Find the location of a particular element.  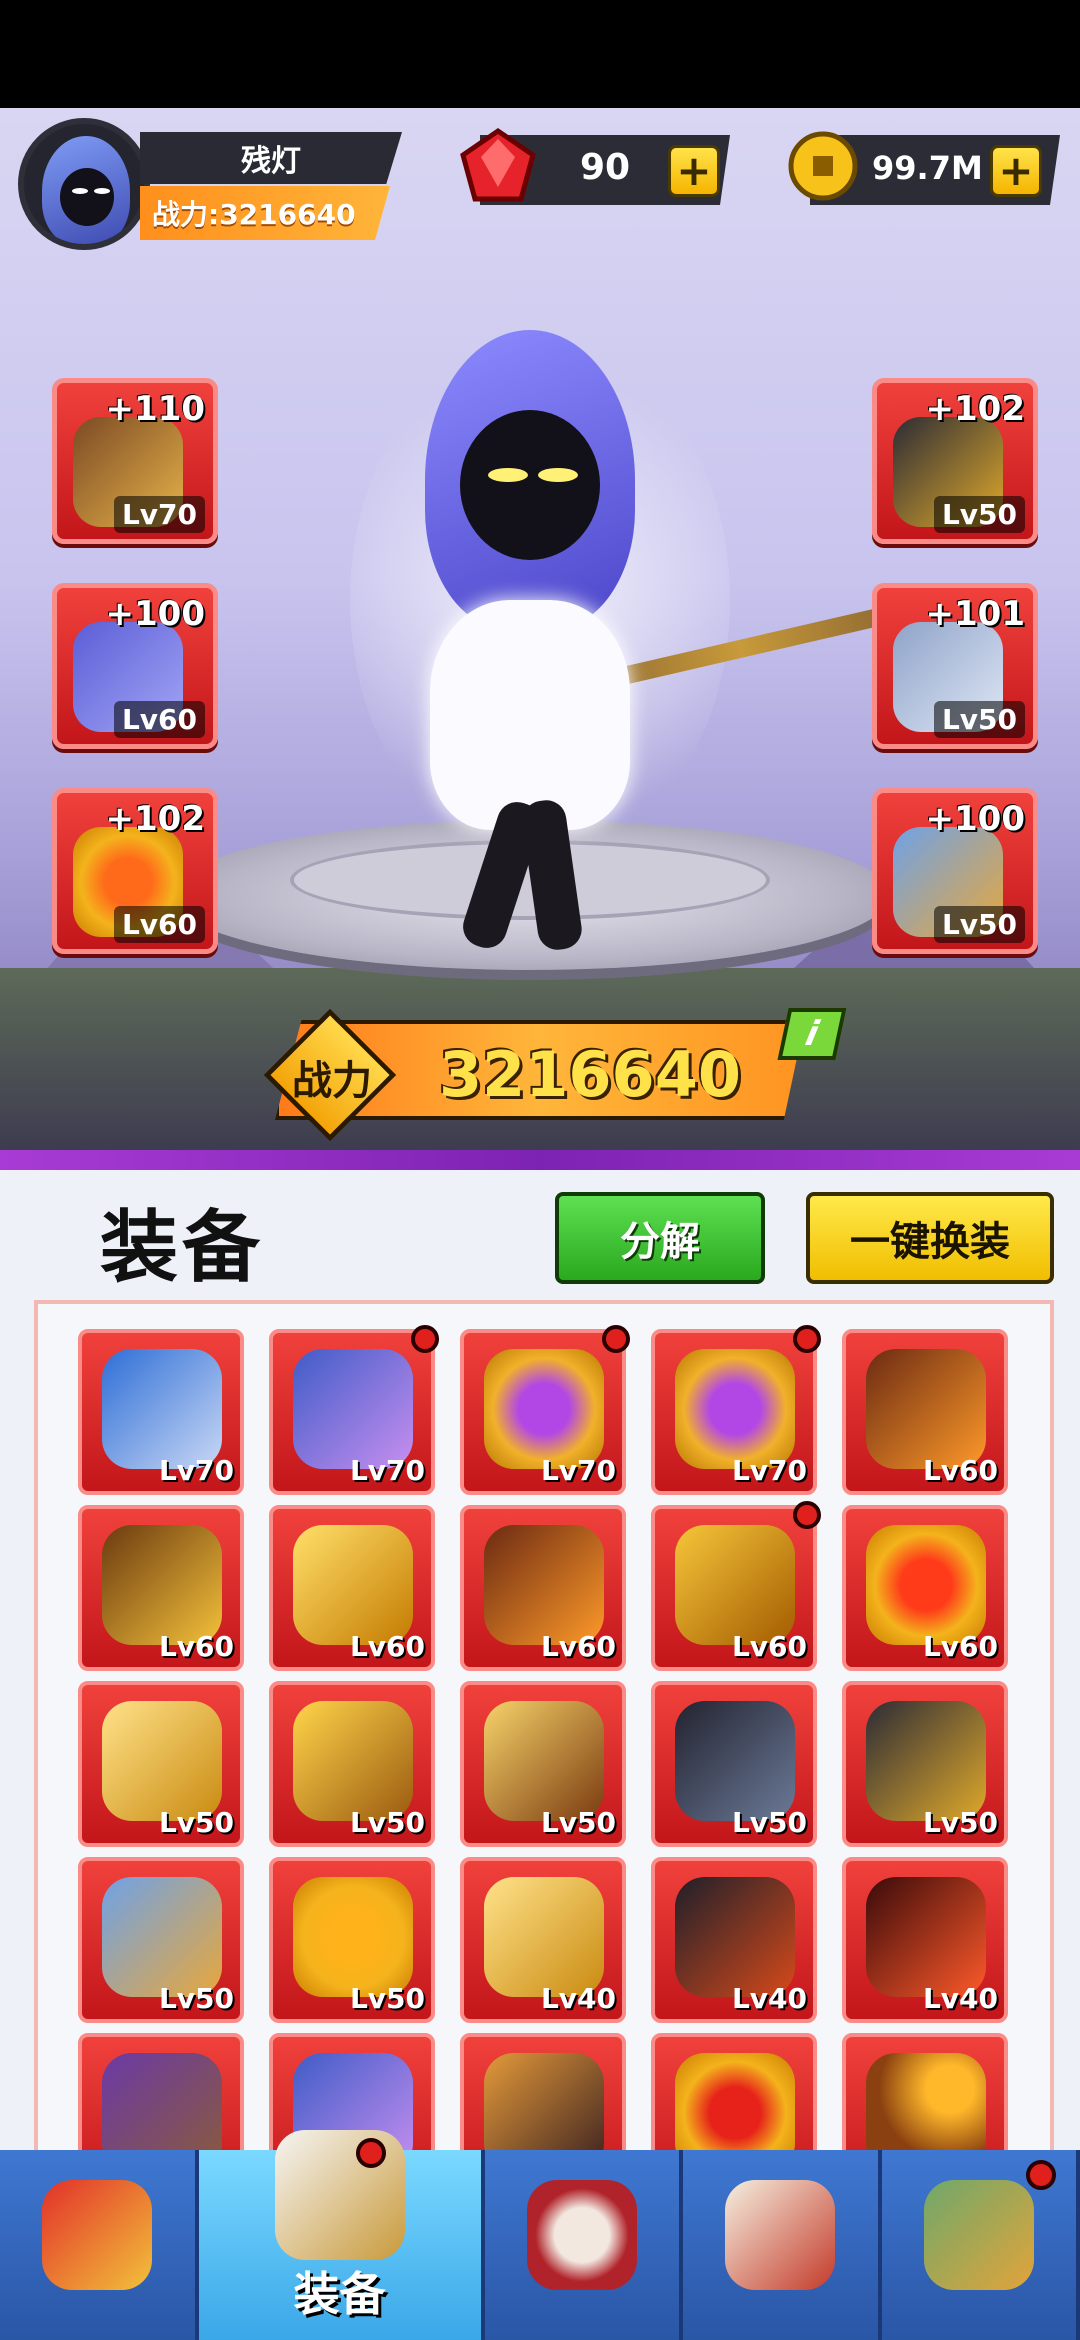

equip-slot-boots: +100 Lv60 is located at coordinates (135, 666).